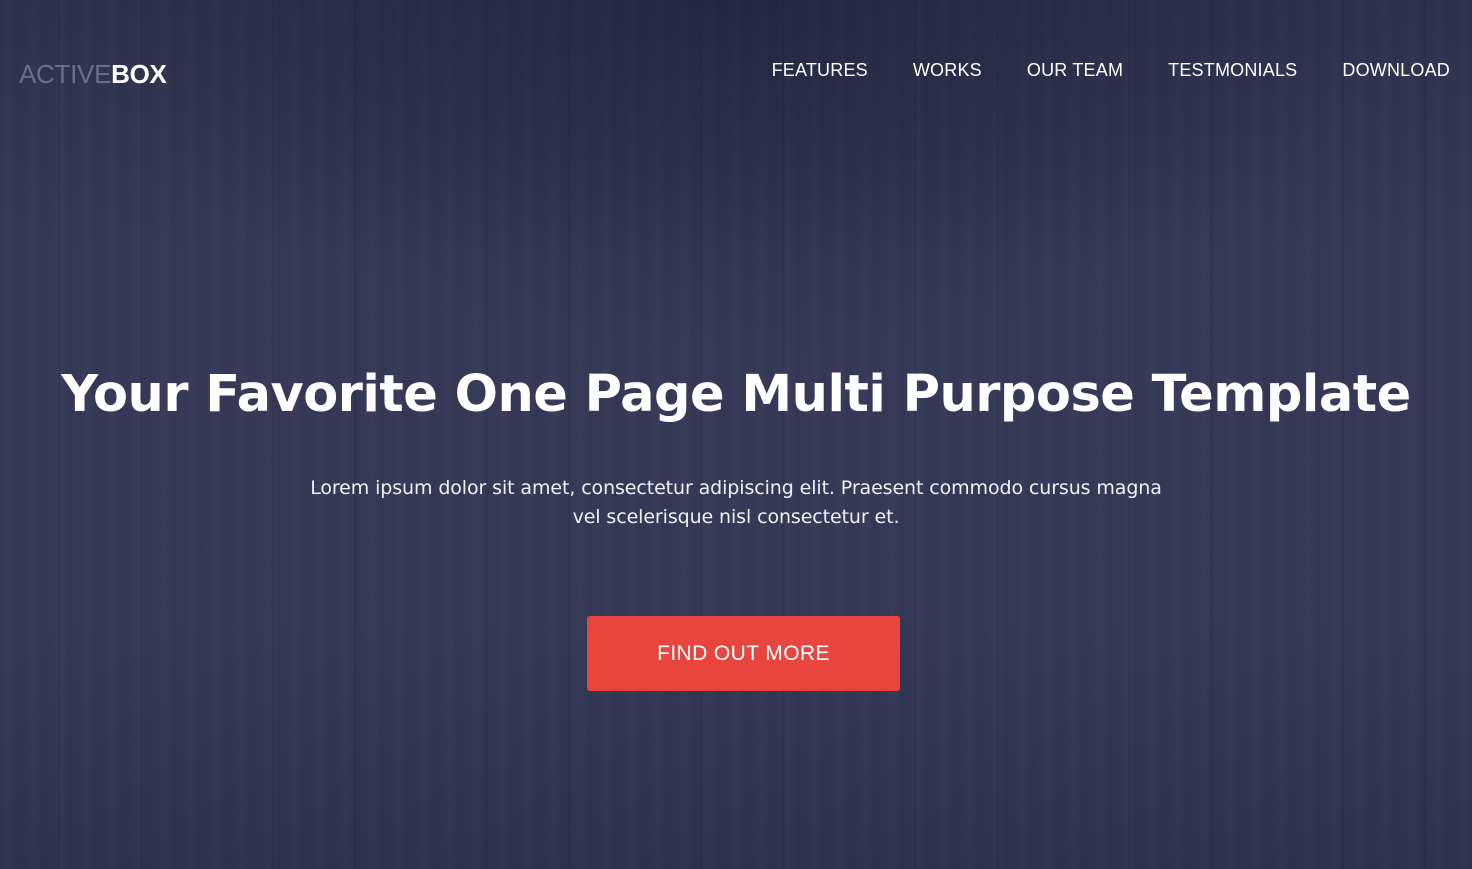  What do you see at coordinates (65, 74) in the screenshot?
I see `brand-logo-light-part: ACTIVE` at bounding box center [65, 74].